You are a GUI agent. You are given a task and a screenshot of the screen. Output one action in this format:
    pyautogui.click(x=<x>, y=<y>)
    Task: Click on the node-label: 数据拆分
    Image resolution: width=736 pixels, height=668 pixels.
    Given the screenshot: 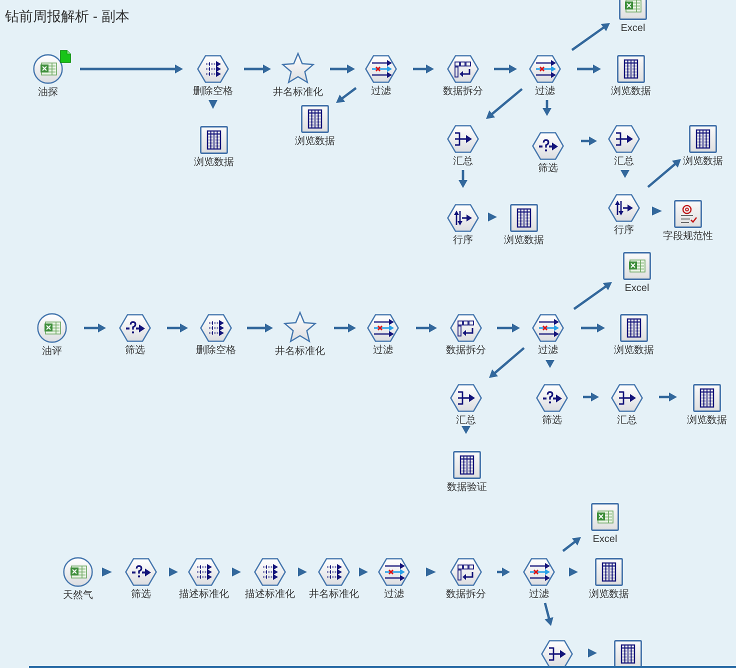 What is the action you would take?
    pyautogui.click(x=463, y=92)
    